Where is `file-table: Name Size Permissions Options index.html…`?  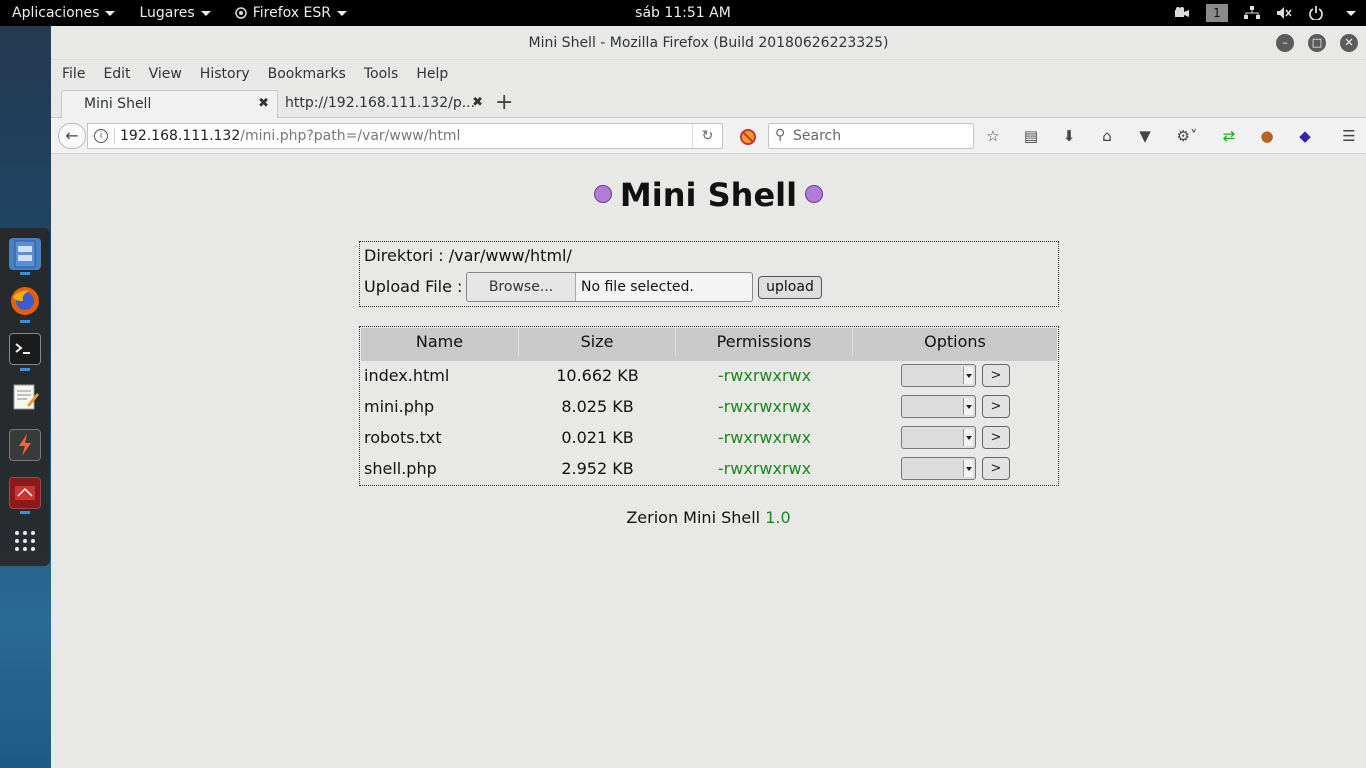
file-table: Name Size Permissions Options index.html… is located at coordinates (709, 406).